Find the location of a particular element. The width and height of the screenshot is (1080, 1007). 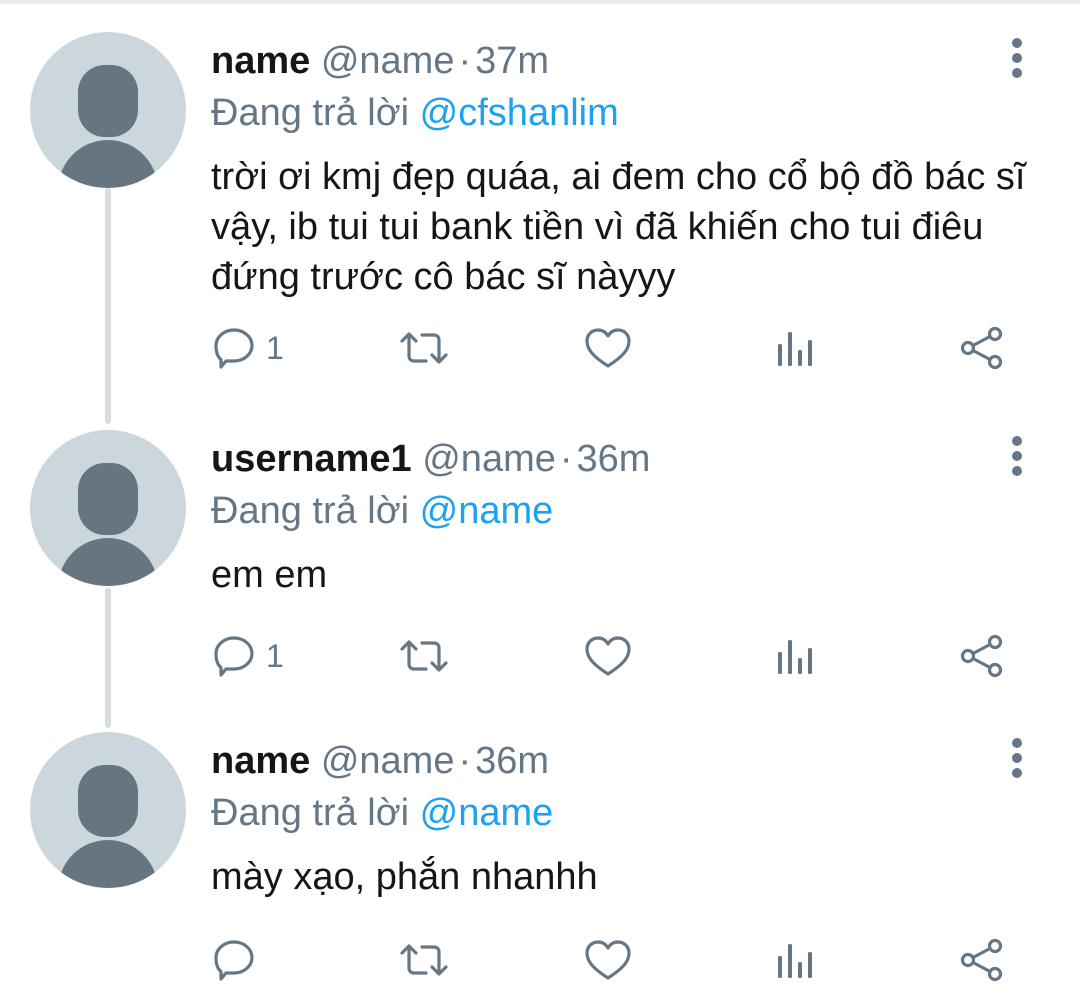

username: username1 is located at coordinates (311, 459).